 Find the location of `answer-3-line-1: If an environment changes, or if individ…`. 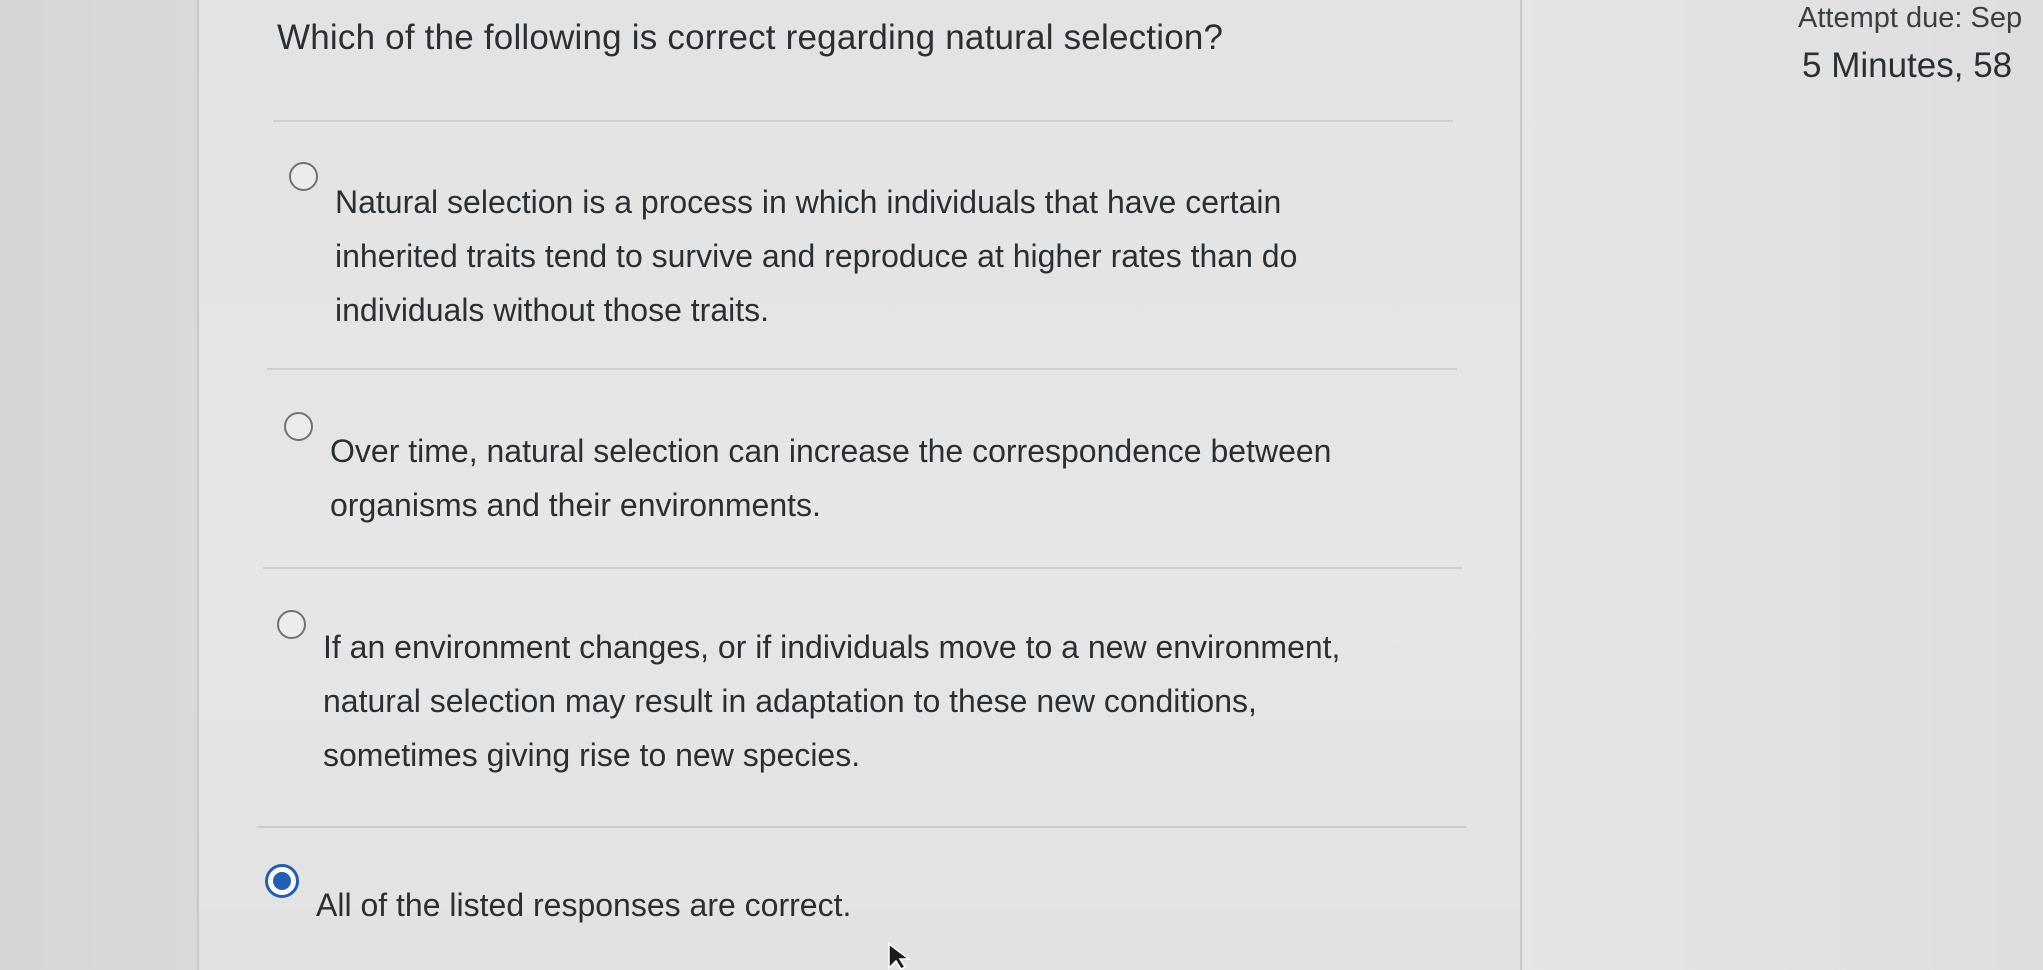

answer-3-line-1: If an environment changes, or if individ… is located at coordinates (832, 647).